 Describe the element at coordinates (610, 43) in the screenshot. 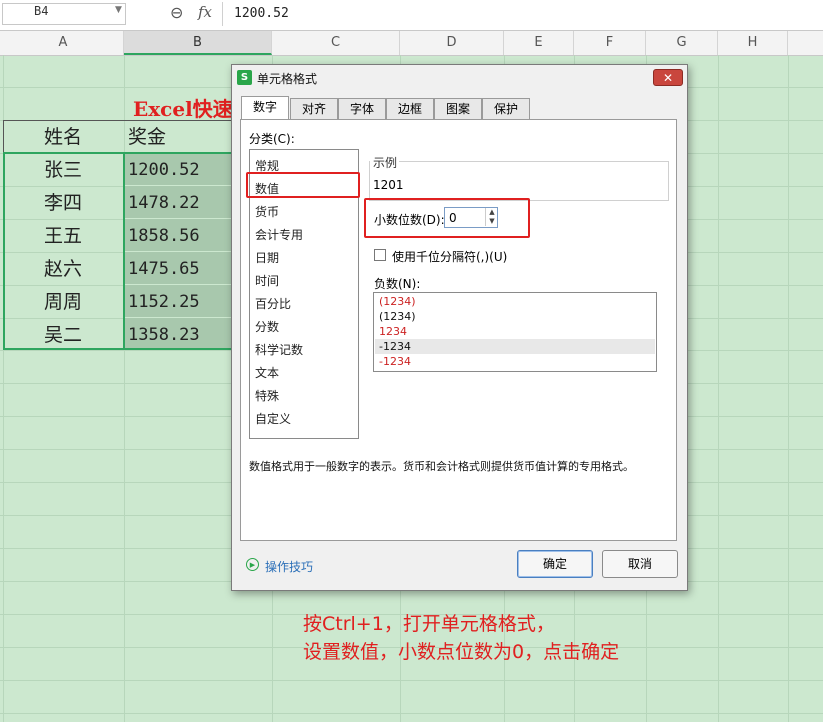

I see `column-header-f: F` at that location.